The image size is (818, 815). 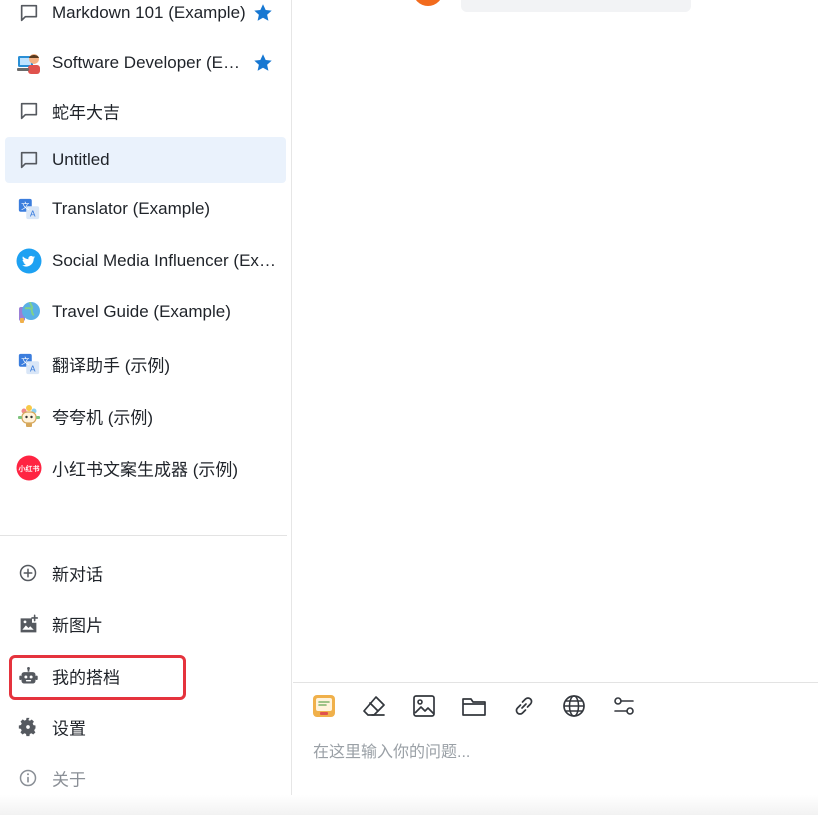 I want to click on web-search-button, so click(x=586, y=708).